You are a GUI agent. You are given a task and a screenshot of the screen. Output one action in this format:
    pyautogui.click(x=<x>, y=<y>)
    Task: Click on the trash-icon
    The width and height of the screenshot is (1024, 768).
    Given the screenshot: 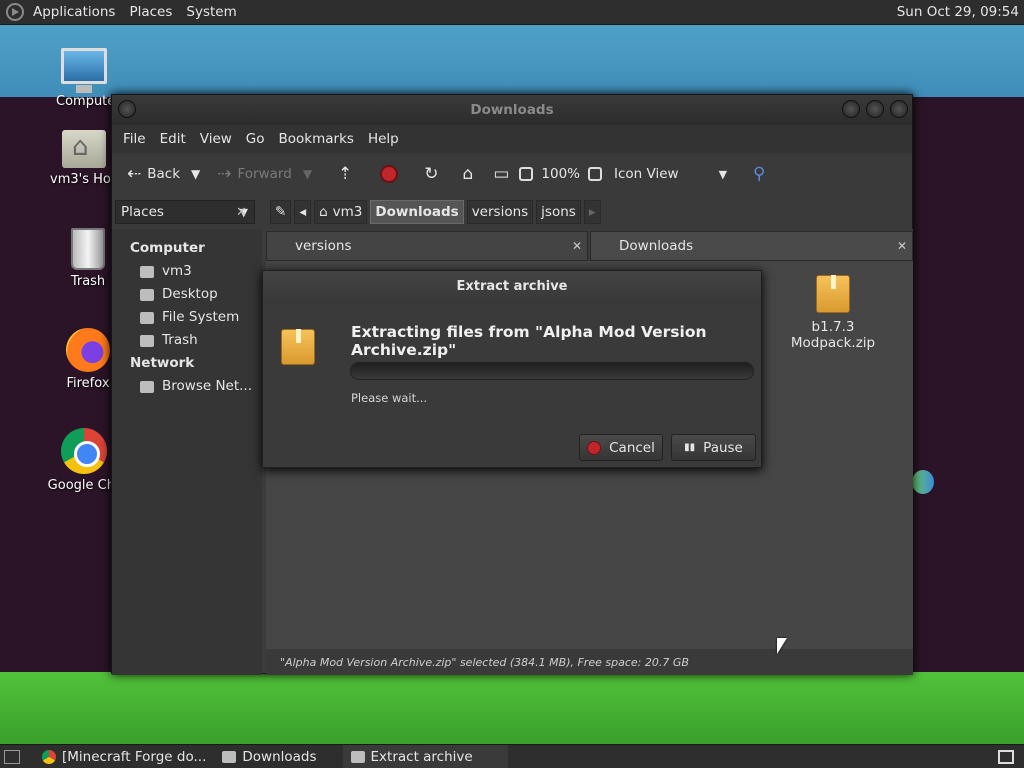 What is the action you would take?
    pyautogui.click(x=88, y=249)
    